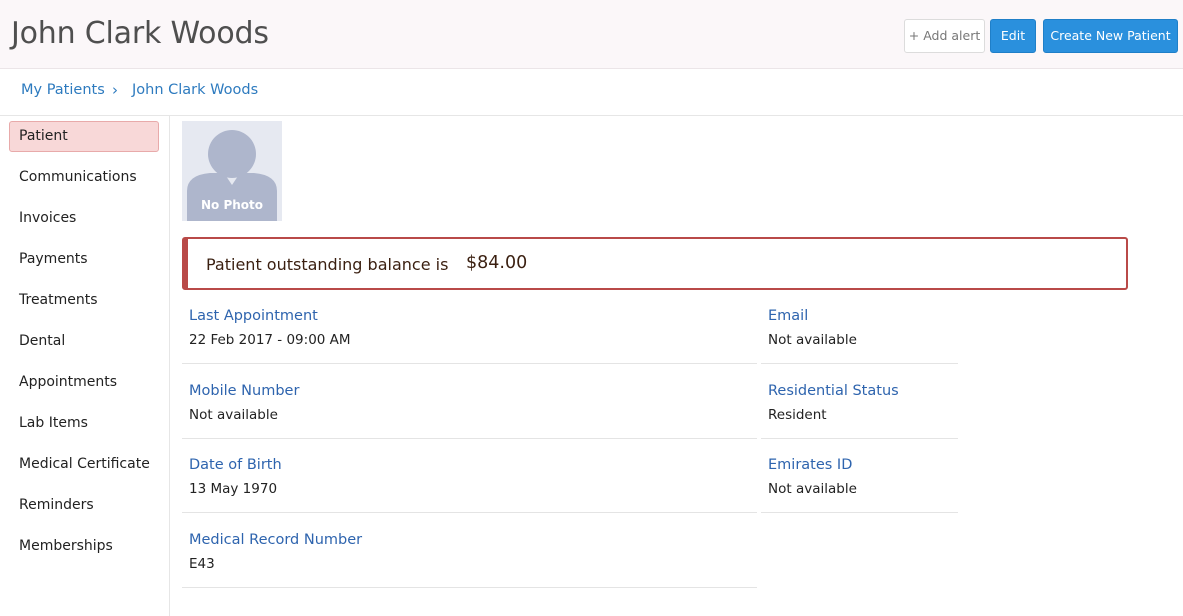 The height and width of the screenshot is (616, 1183). I want to click on sidebar-item-memberships: Memberships, so click(84, 546).